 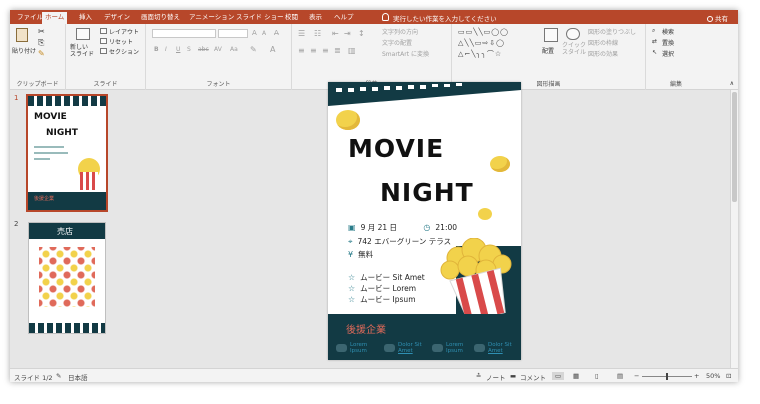 What do you see at coordinates (397, 42) in the screenshot?
I see `align-text-button: 文字の配置` at bounding box center [397, 42].